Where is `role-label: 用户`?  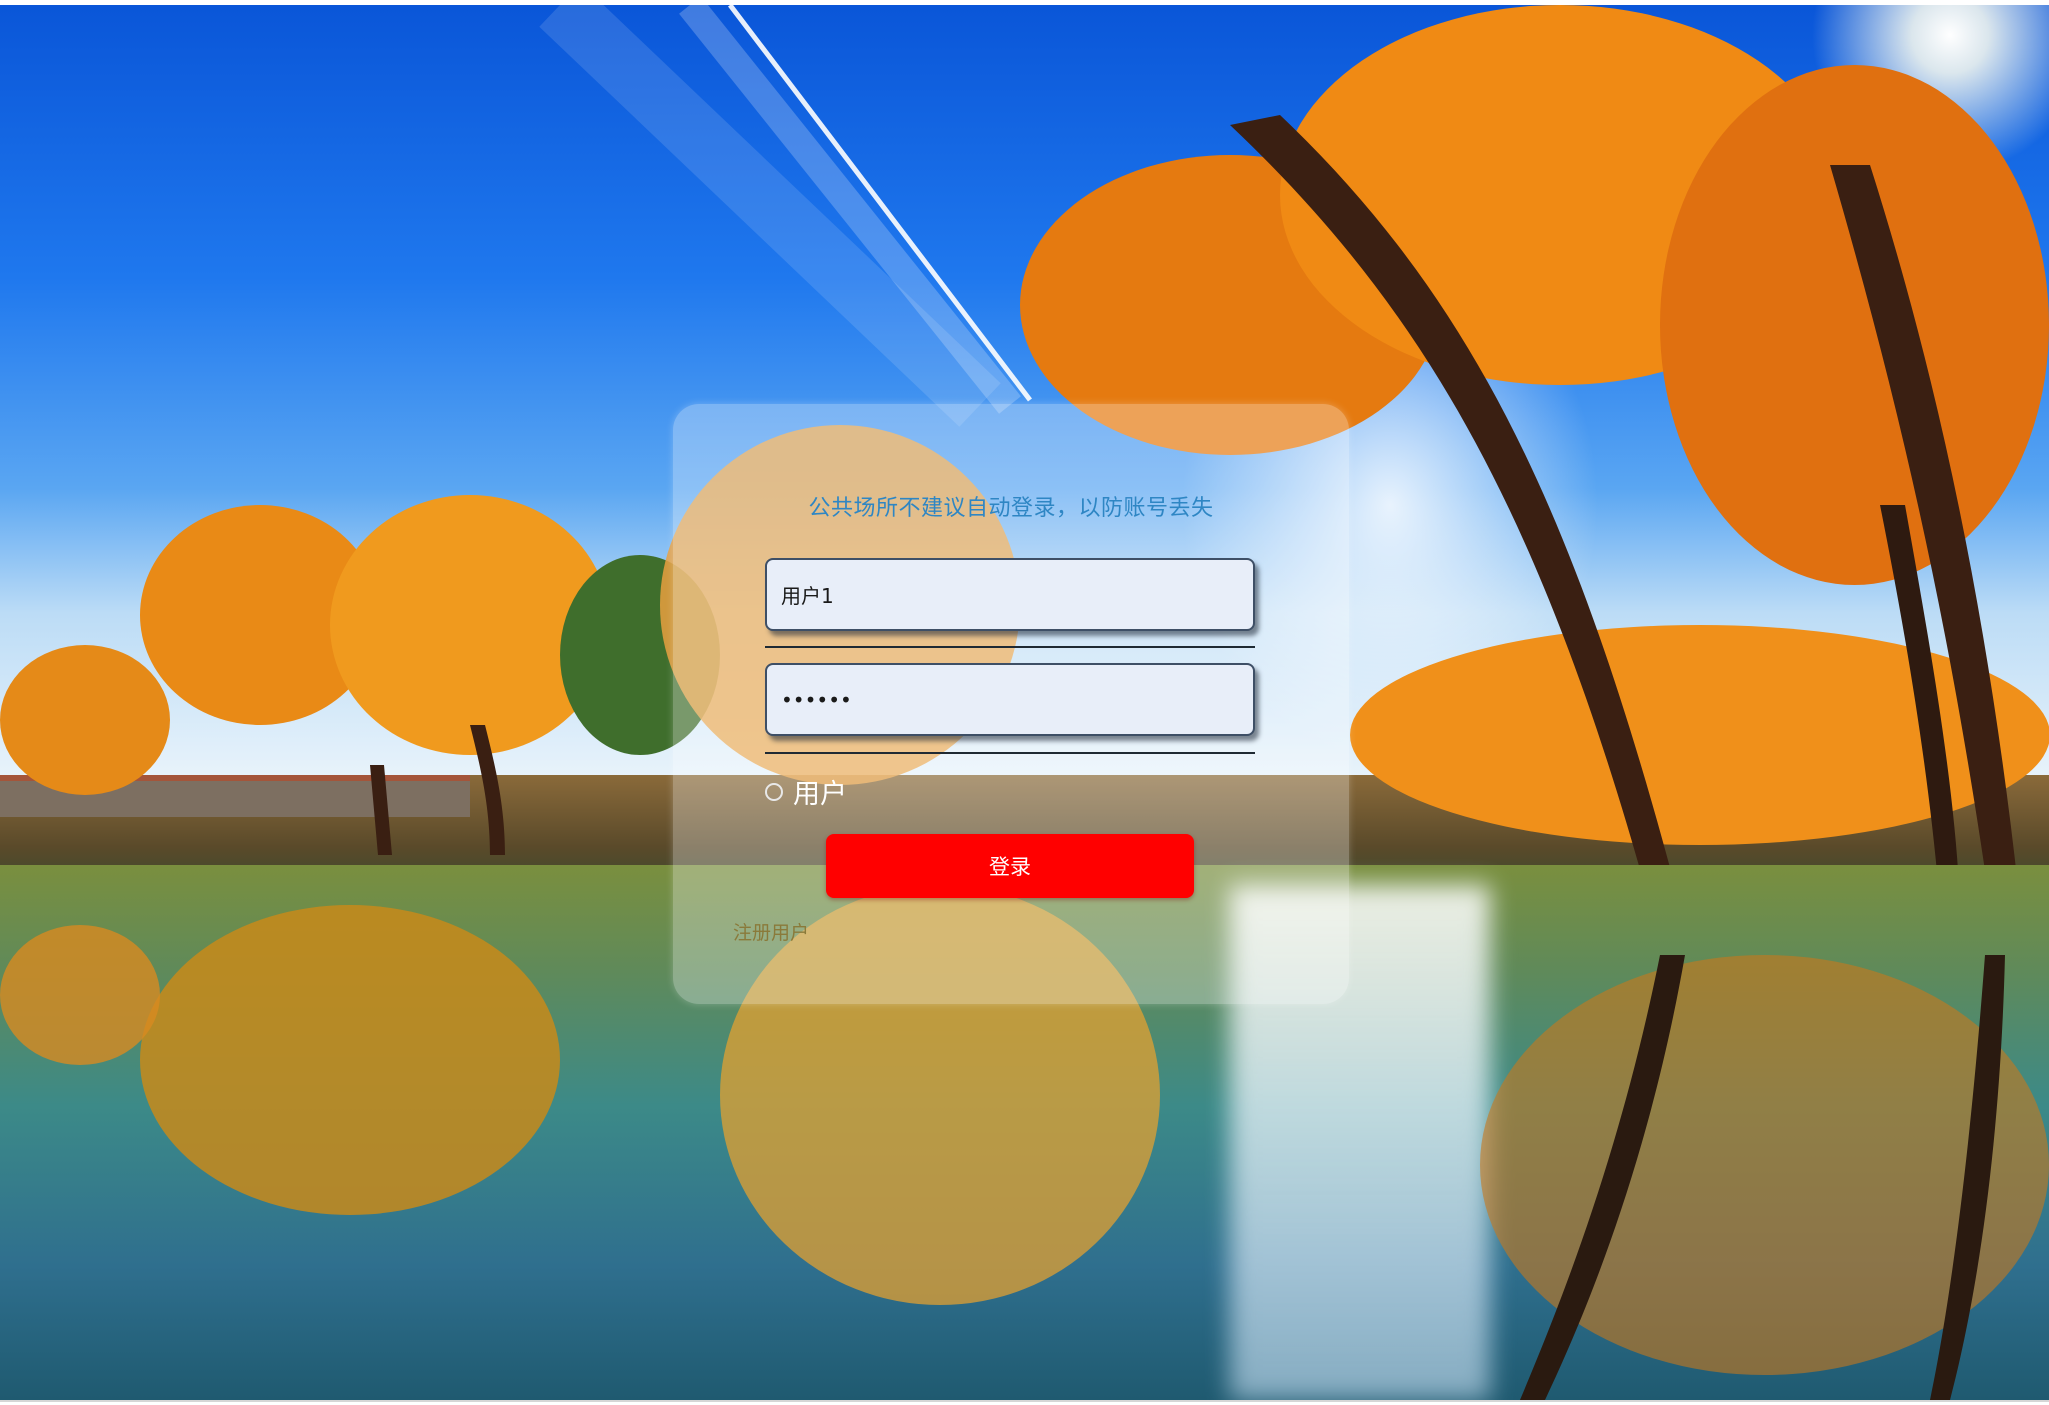
role-label: 用户 is located at coordinates (820, 794).